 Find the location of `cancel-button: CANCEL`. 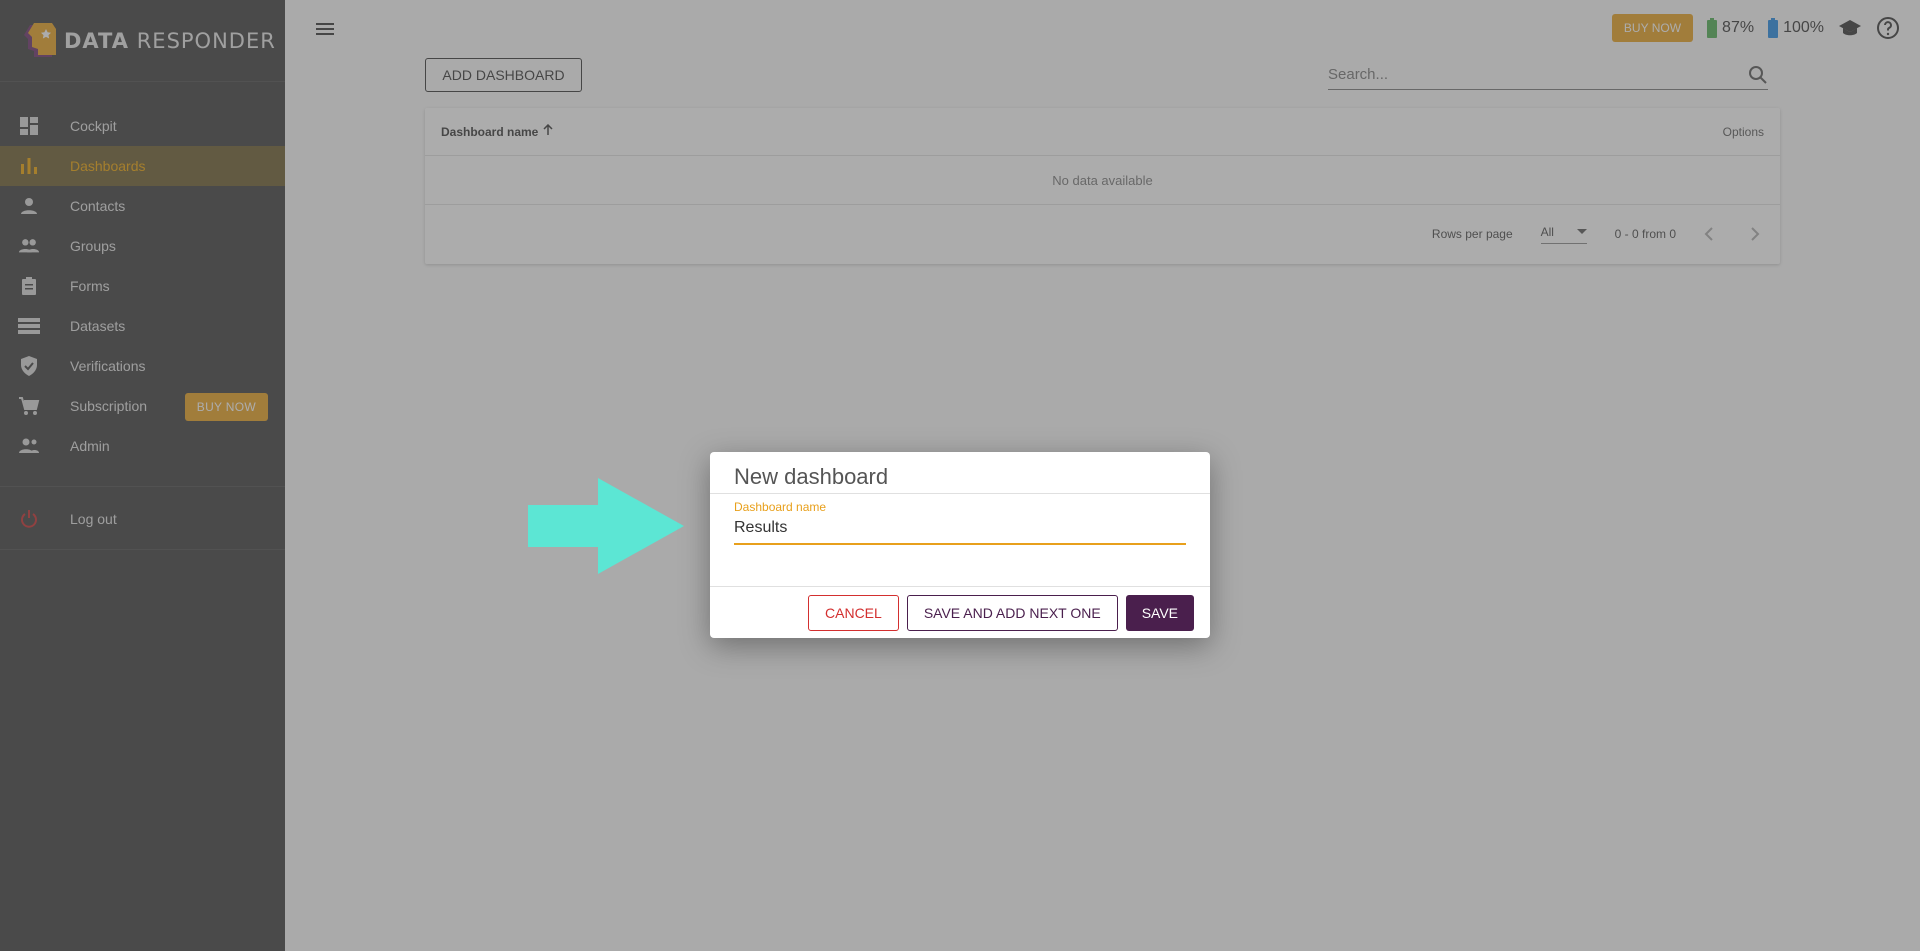

cancel-button: CANCEL is located at coordinates (853, 612).